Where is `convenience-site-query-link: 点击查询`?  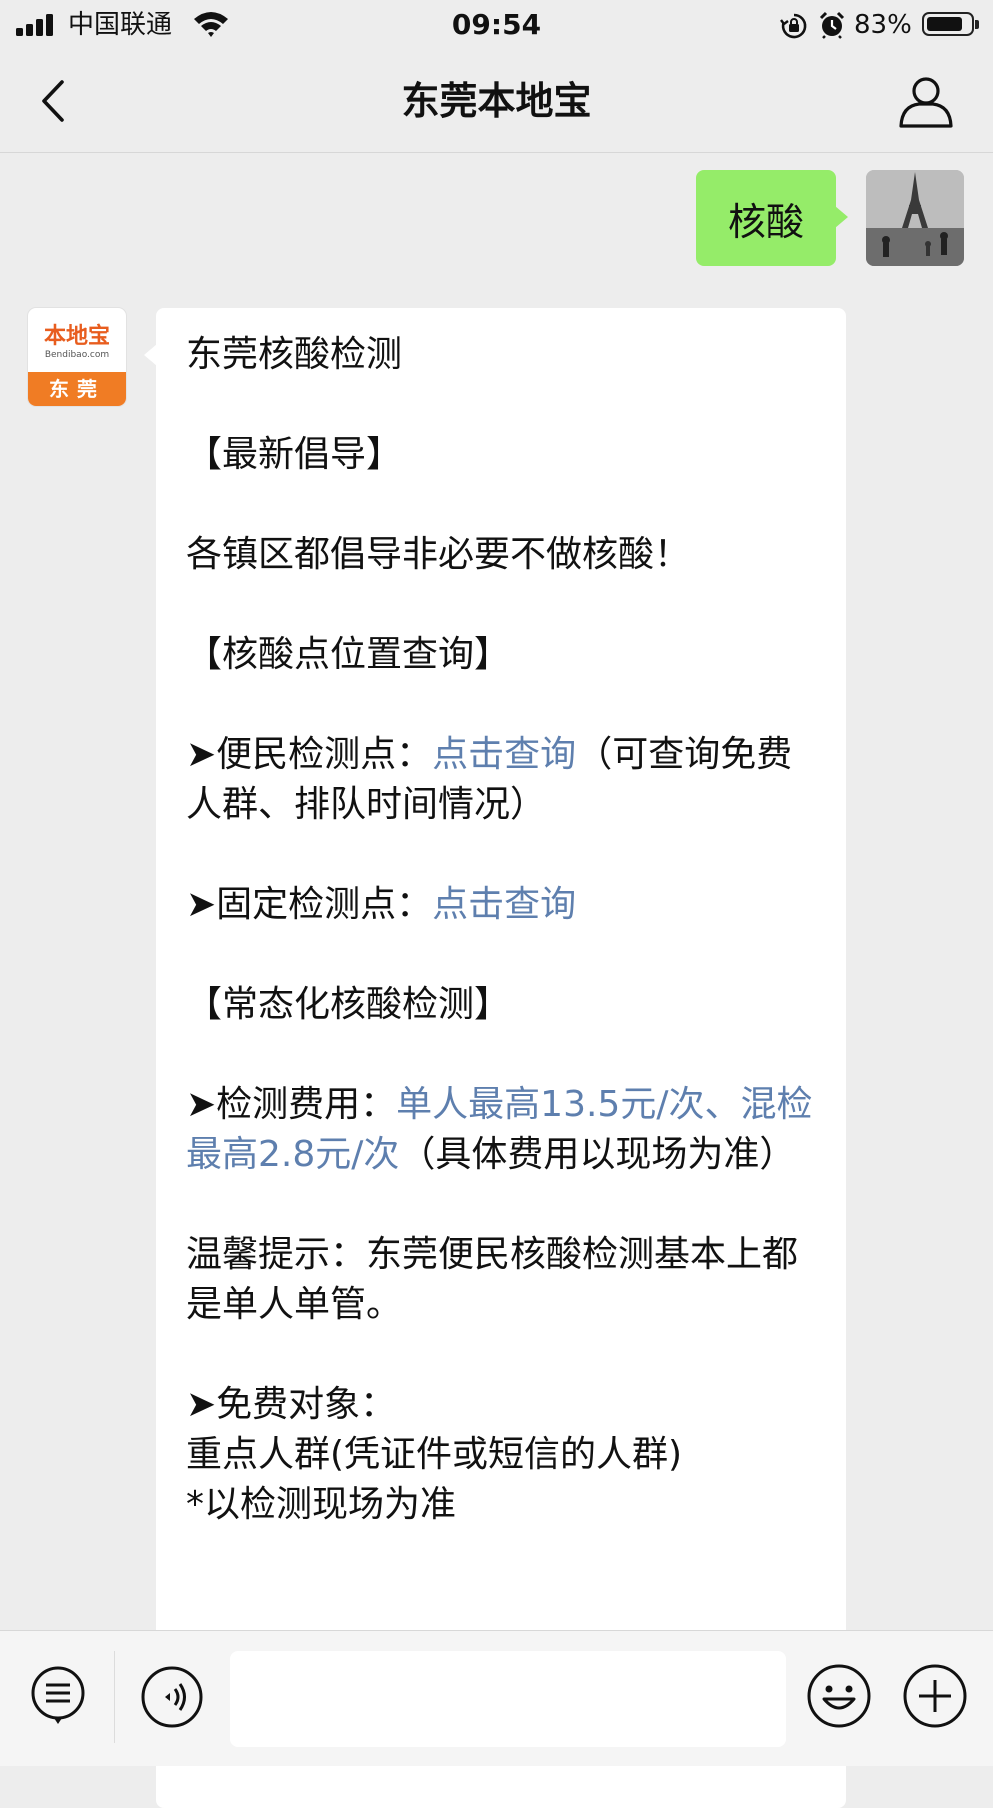 convenience-site-query-link: 点击查询 is located at coordinates (504, 754).